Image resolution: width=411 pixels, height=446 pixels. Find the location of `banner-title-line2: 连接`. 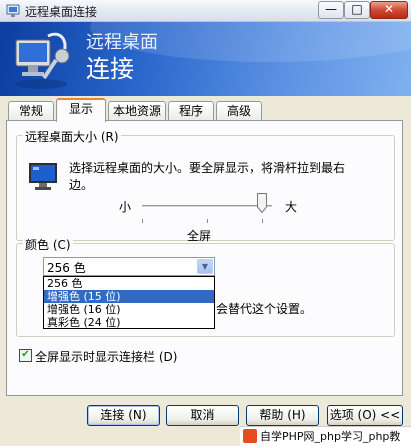

banner-title-line2: 连接 is located at coordinates (110, 69).